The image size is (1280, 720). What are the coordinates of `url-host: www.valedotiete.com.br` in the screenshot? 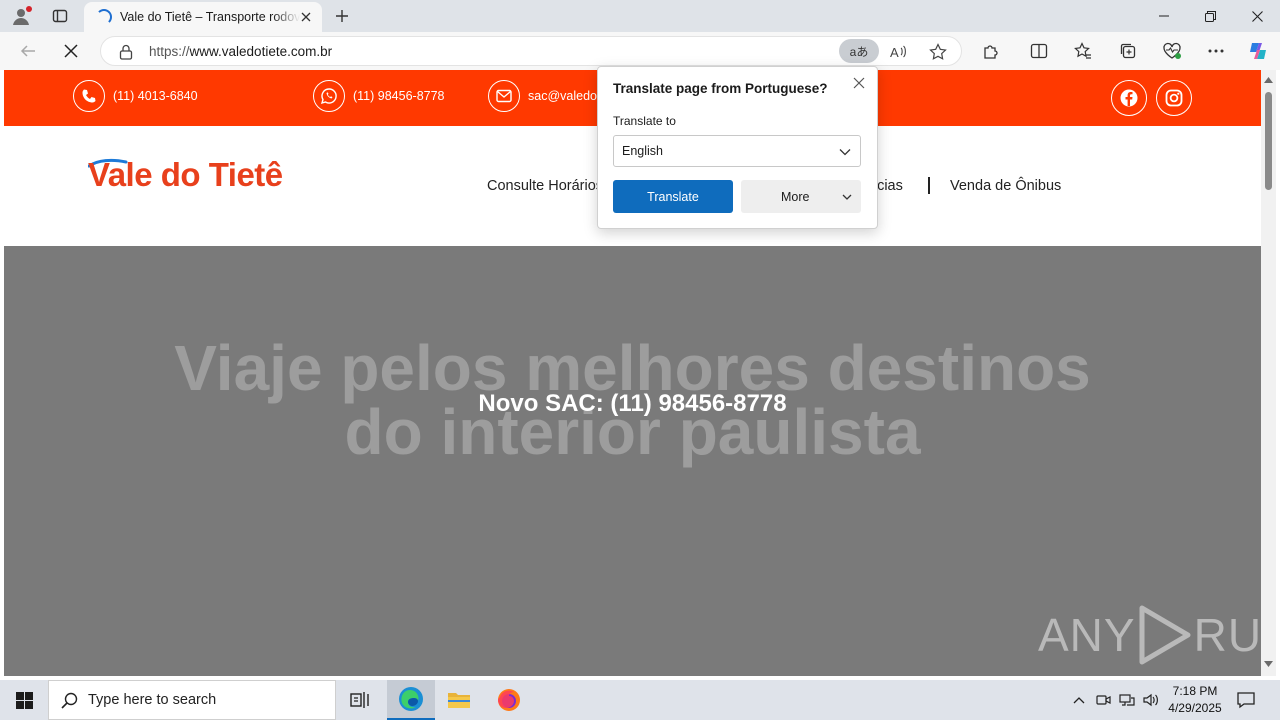 It's located at (261, 51).